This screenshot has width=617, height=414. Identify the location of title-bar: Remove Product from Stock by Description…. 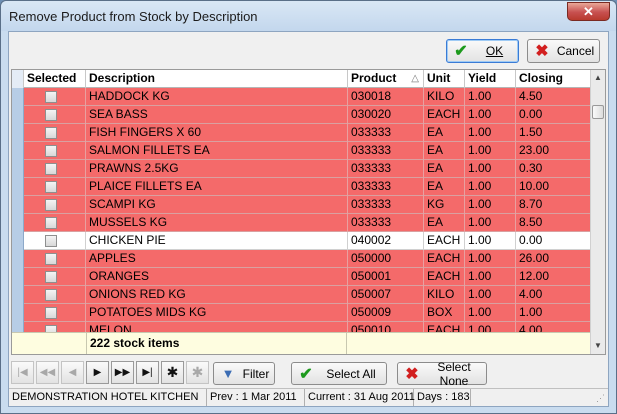
(308, 16).